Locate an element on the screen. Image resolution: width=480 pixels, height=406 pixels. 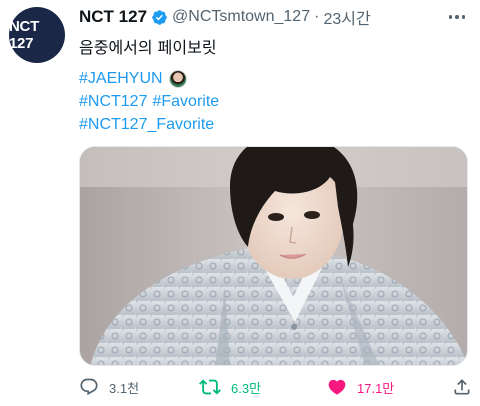
retweet-icon is located at coordinates (210, 387).